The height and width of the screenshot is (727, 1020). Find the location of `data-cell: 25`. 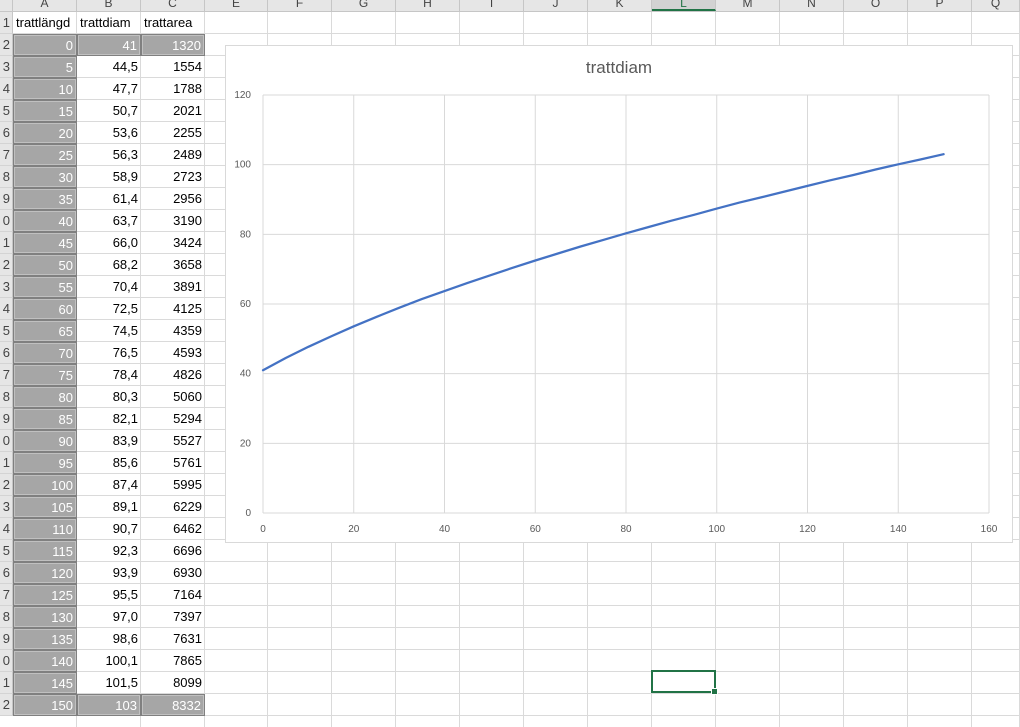

data-cell: 25 is located at coordinates (45, 155).